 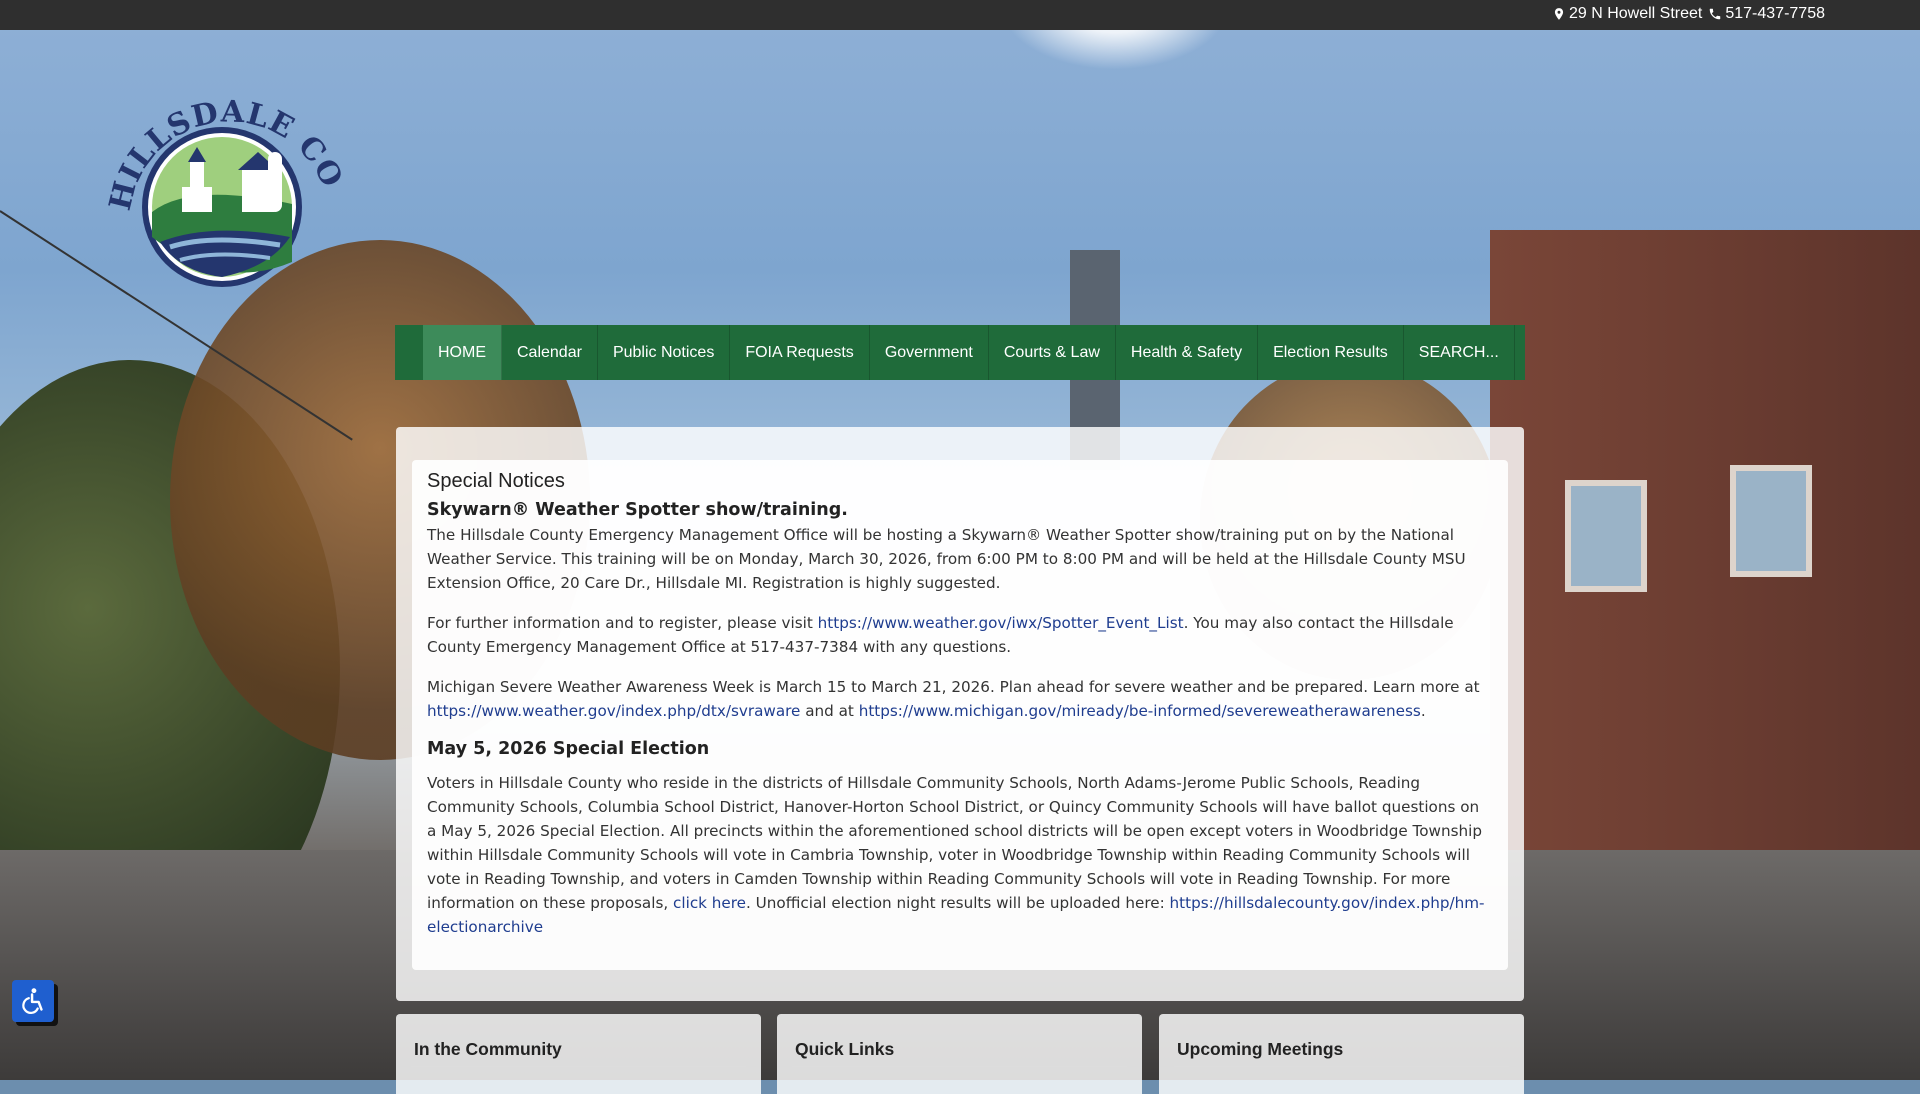 I want to click on election-title: May 5, 2026 Special Election, so click(x=568, y=749).